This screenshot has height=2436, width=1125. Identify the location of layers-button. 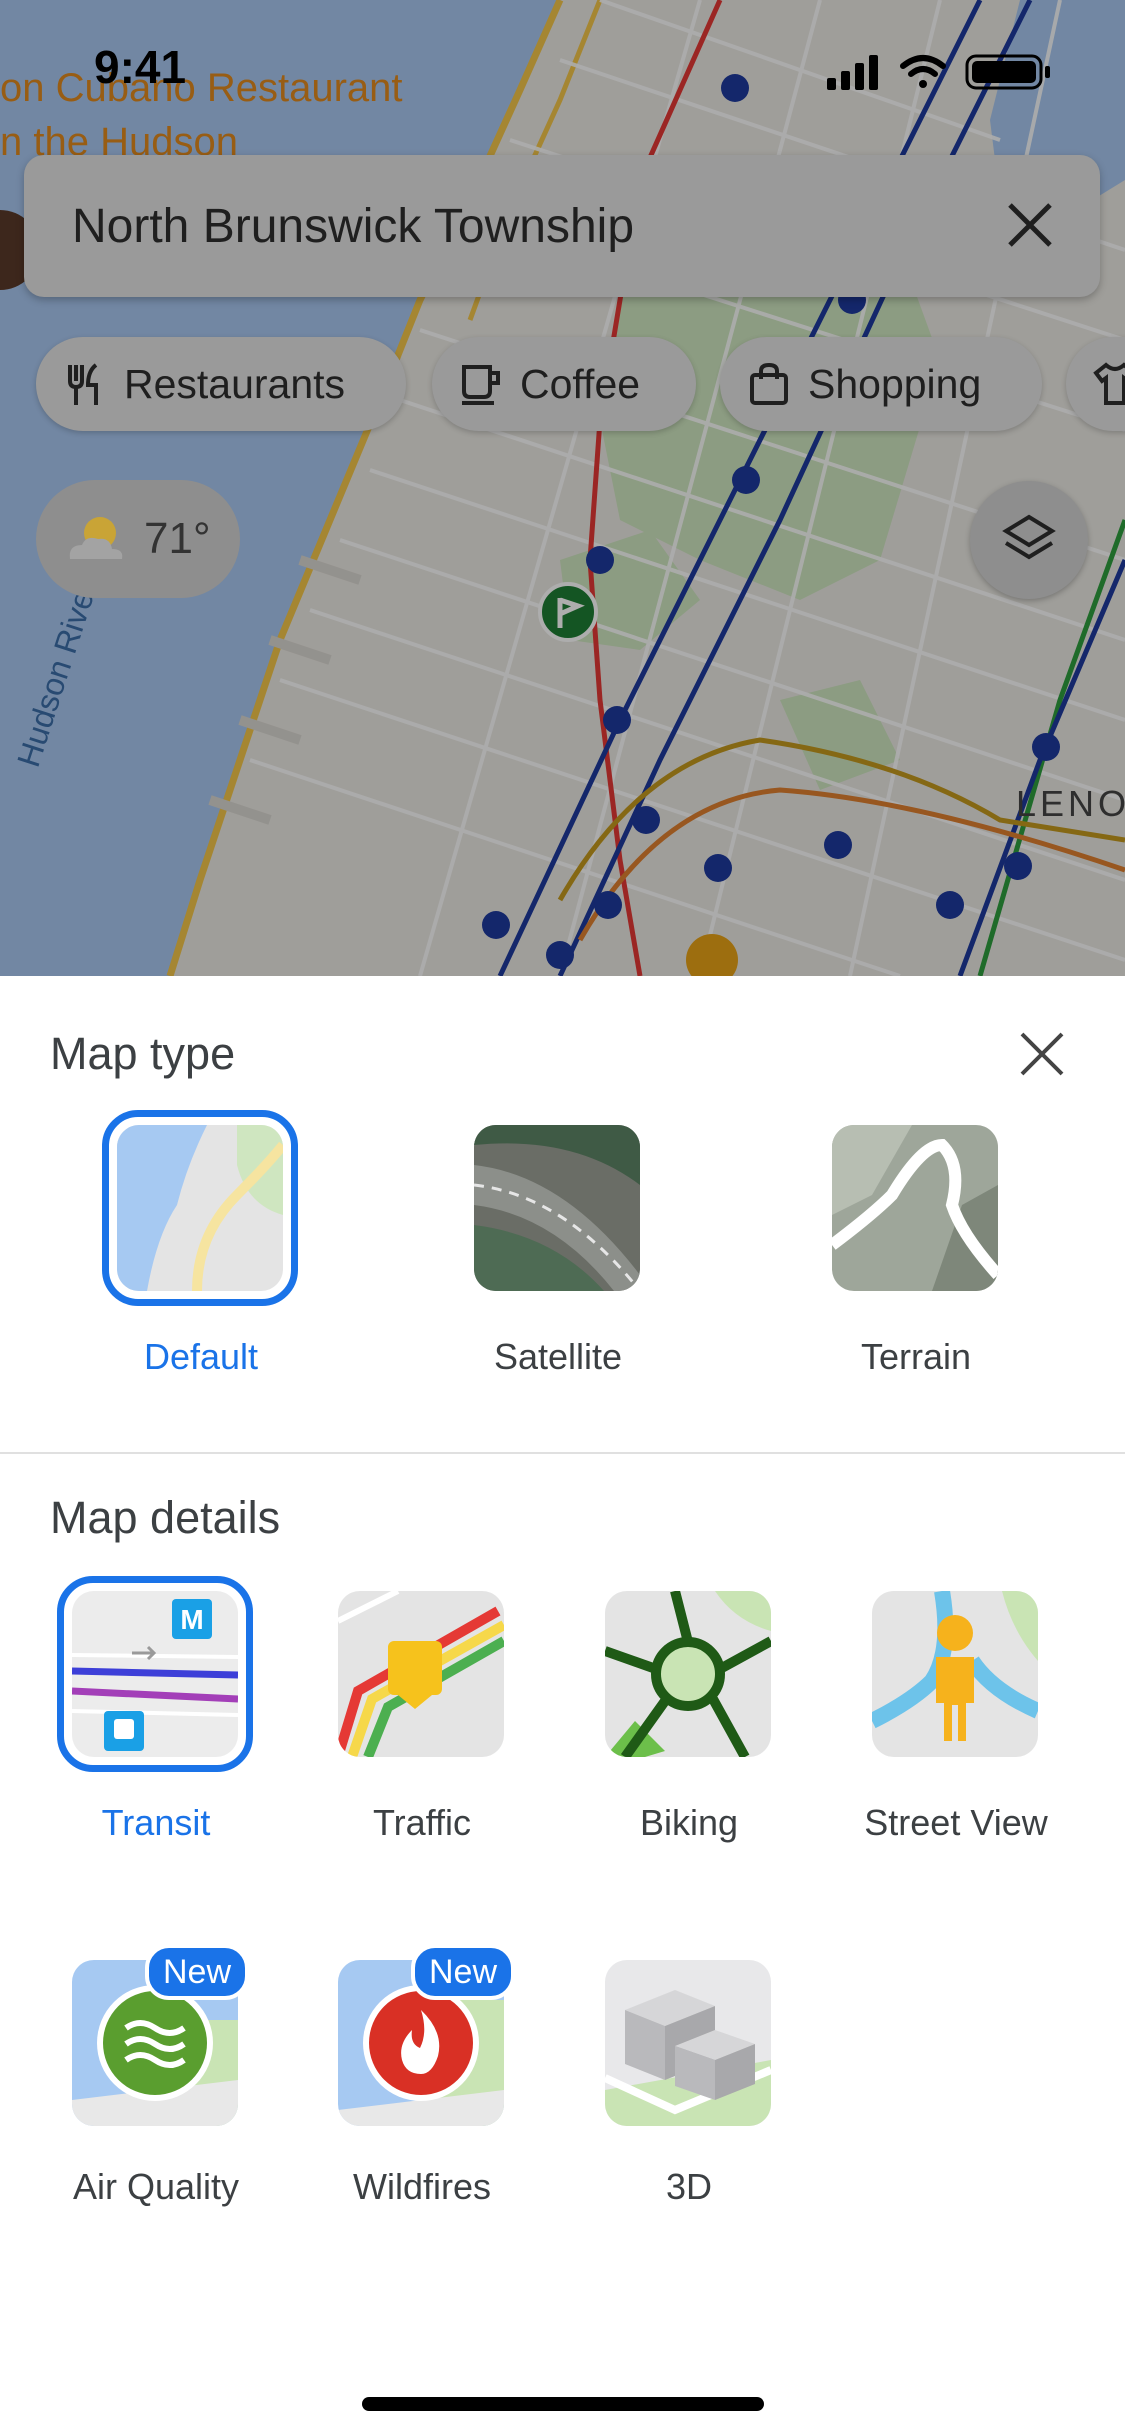
(1029, 540).